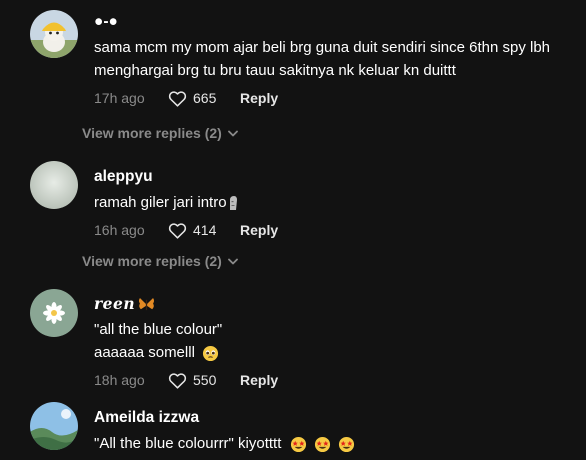  I want to click on comment-timestamp: 17h ago, so click(119, 98).